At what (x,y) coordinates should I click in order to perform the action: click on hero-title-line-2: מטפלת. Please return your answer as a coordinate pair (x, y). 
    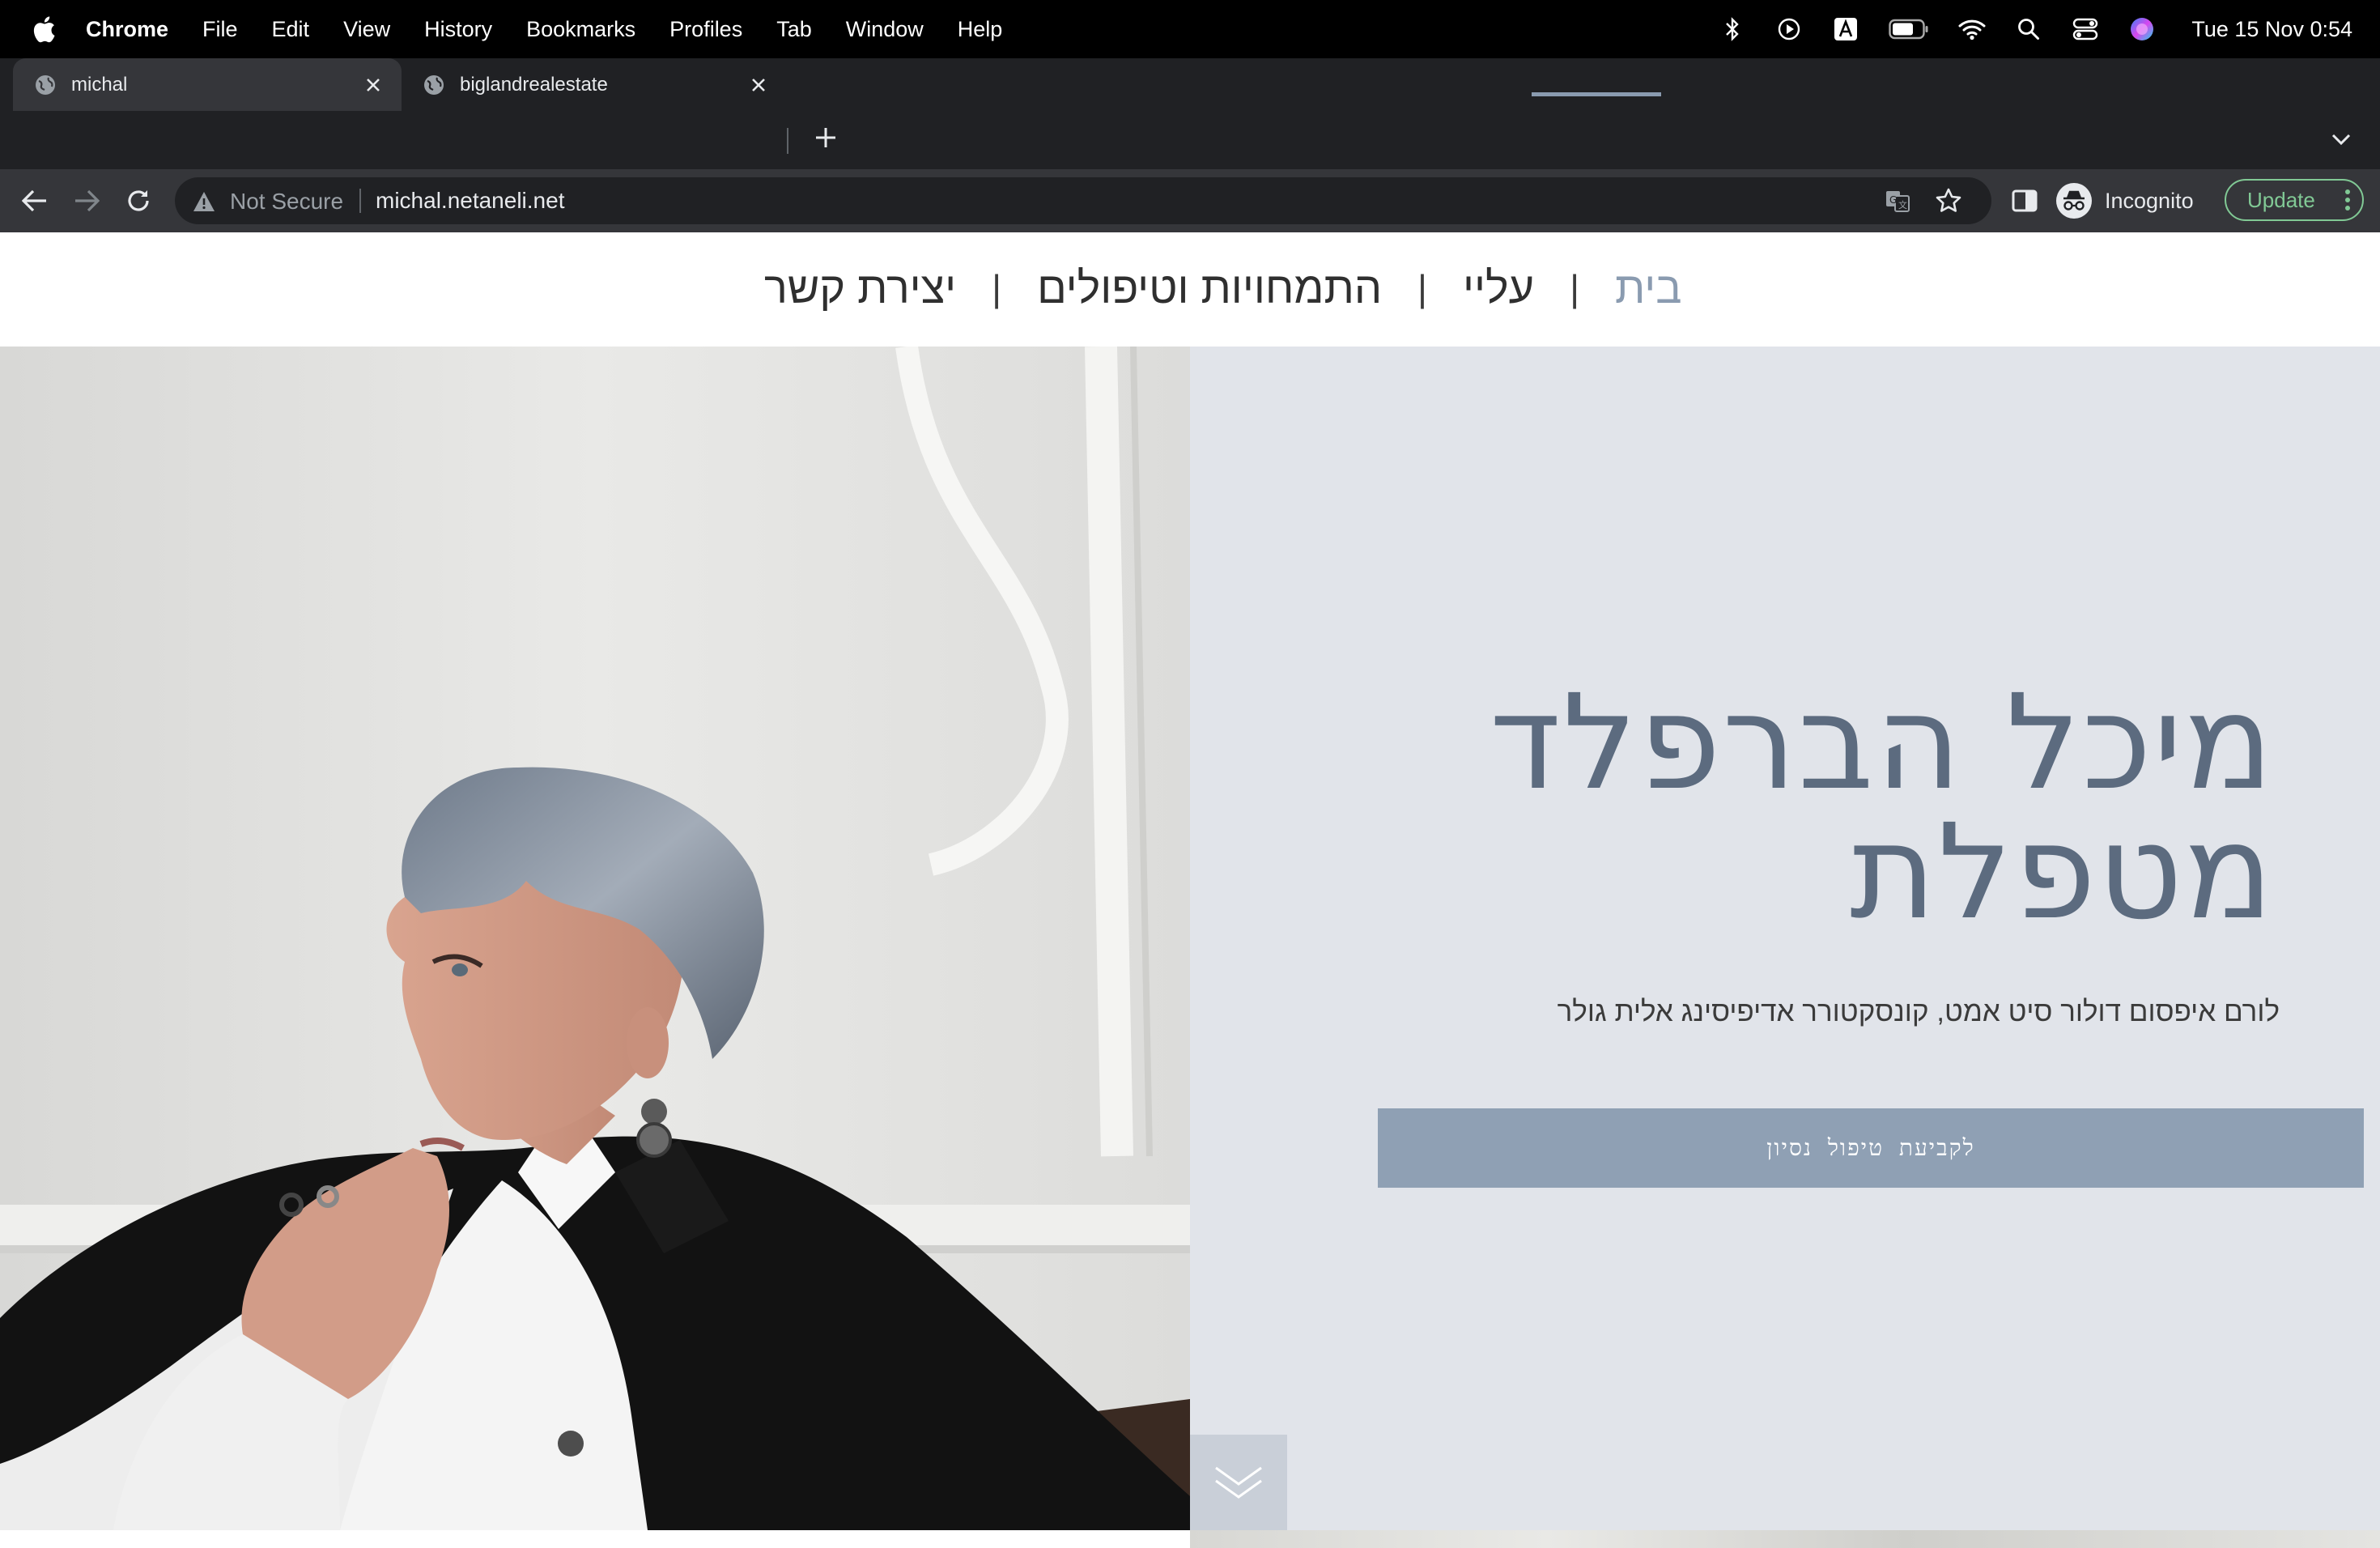
    Looking at the image, I should click on (2062, 873).